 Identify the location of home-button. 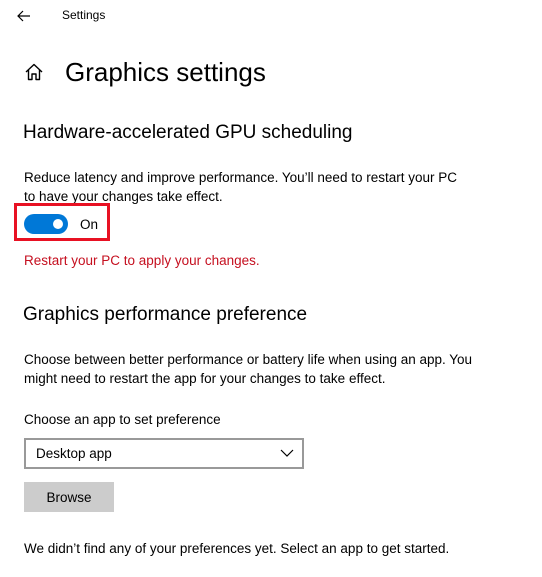
(34, 72).